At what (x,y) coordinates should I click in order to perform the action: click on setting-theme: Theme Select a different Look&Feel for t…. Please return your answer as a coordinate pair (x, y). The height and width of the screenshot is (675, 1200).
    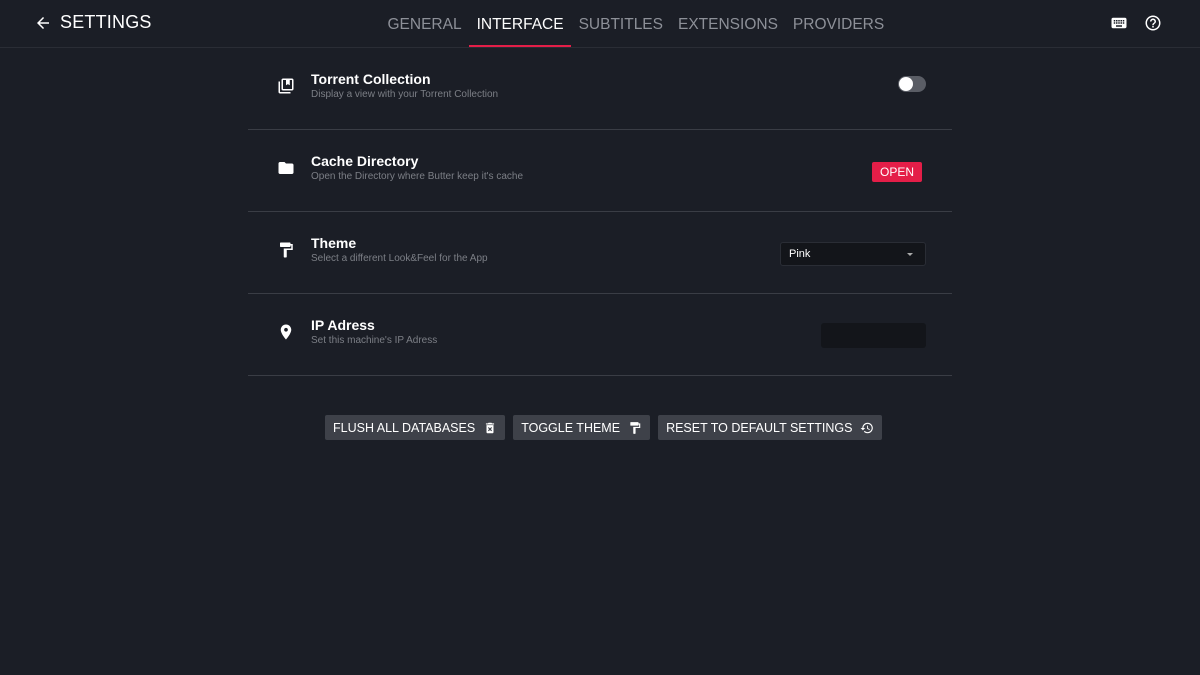
    Looking at the image, I should click on (600, 253).